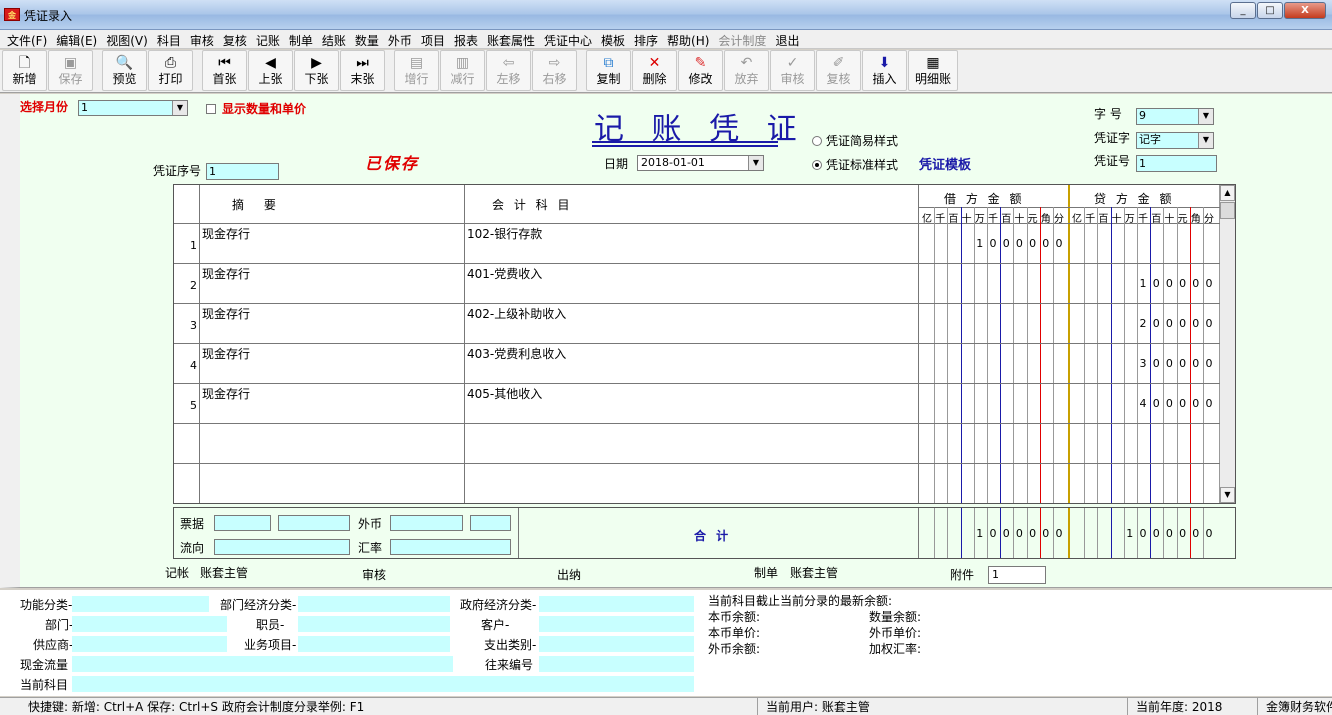 The image size is (1332, 715). I want to click on menu-help: 帮助(H), so click(689, 39).